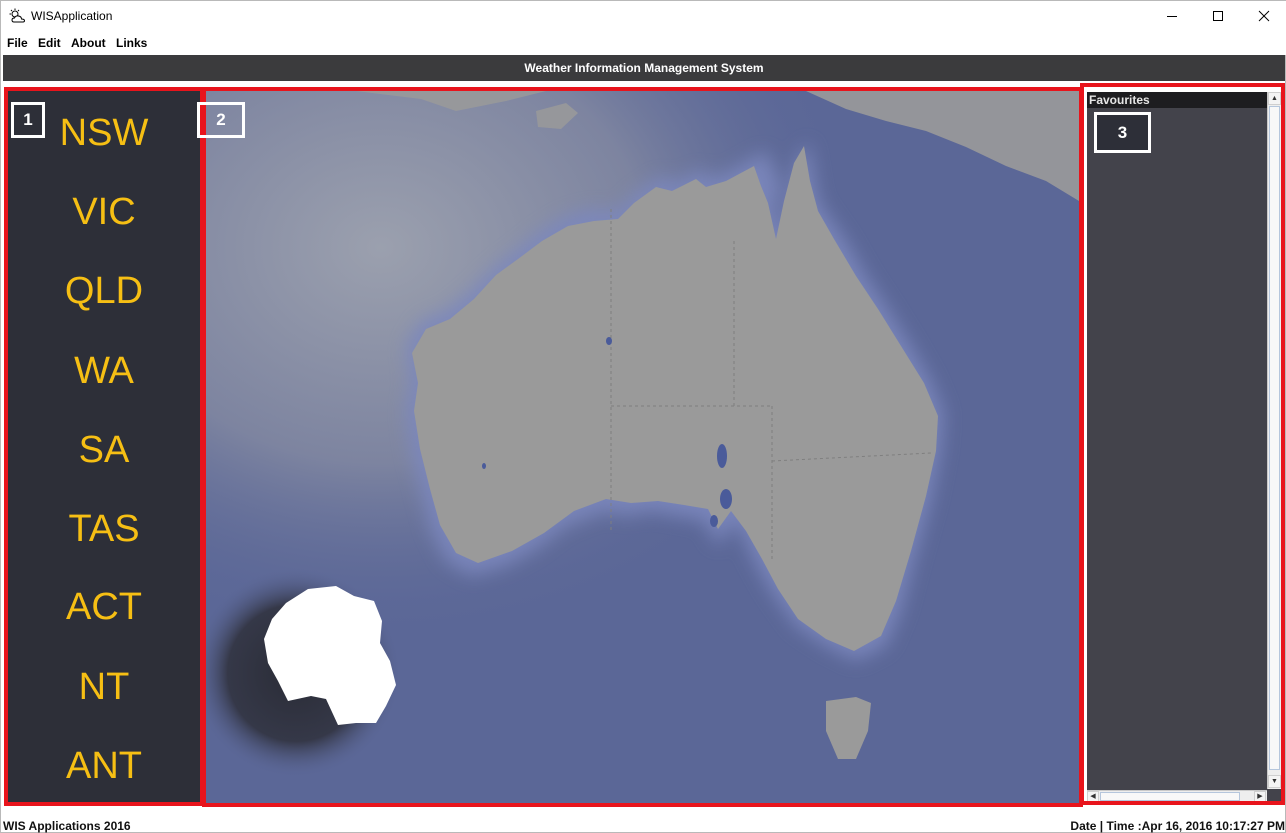 The height and width of the screenshot is (833, 1286). I want to click on app-header: Weather Information Management System, so click(644, 68).